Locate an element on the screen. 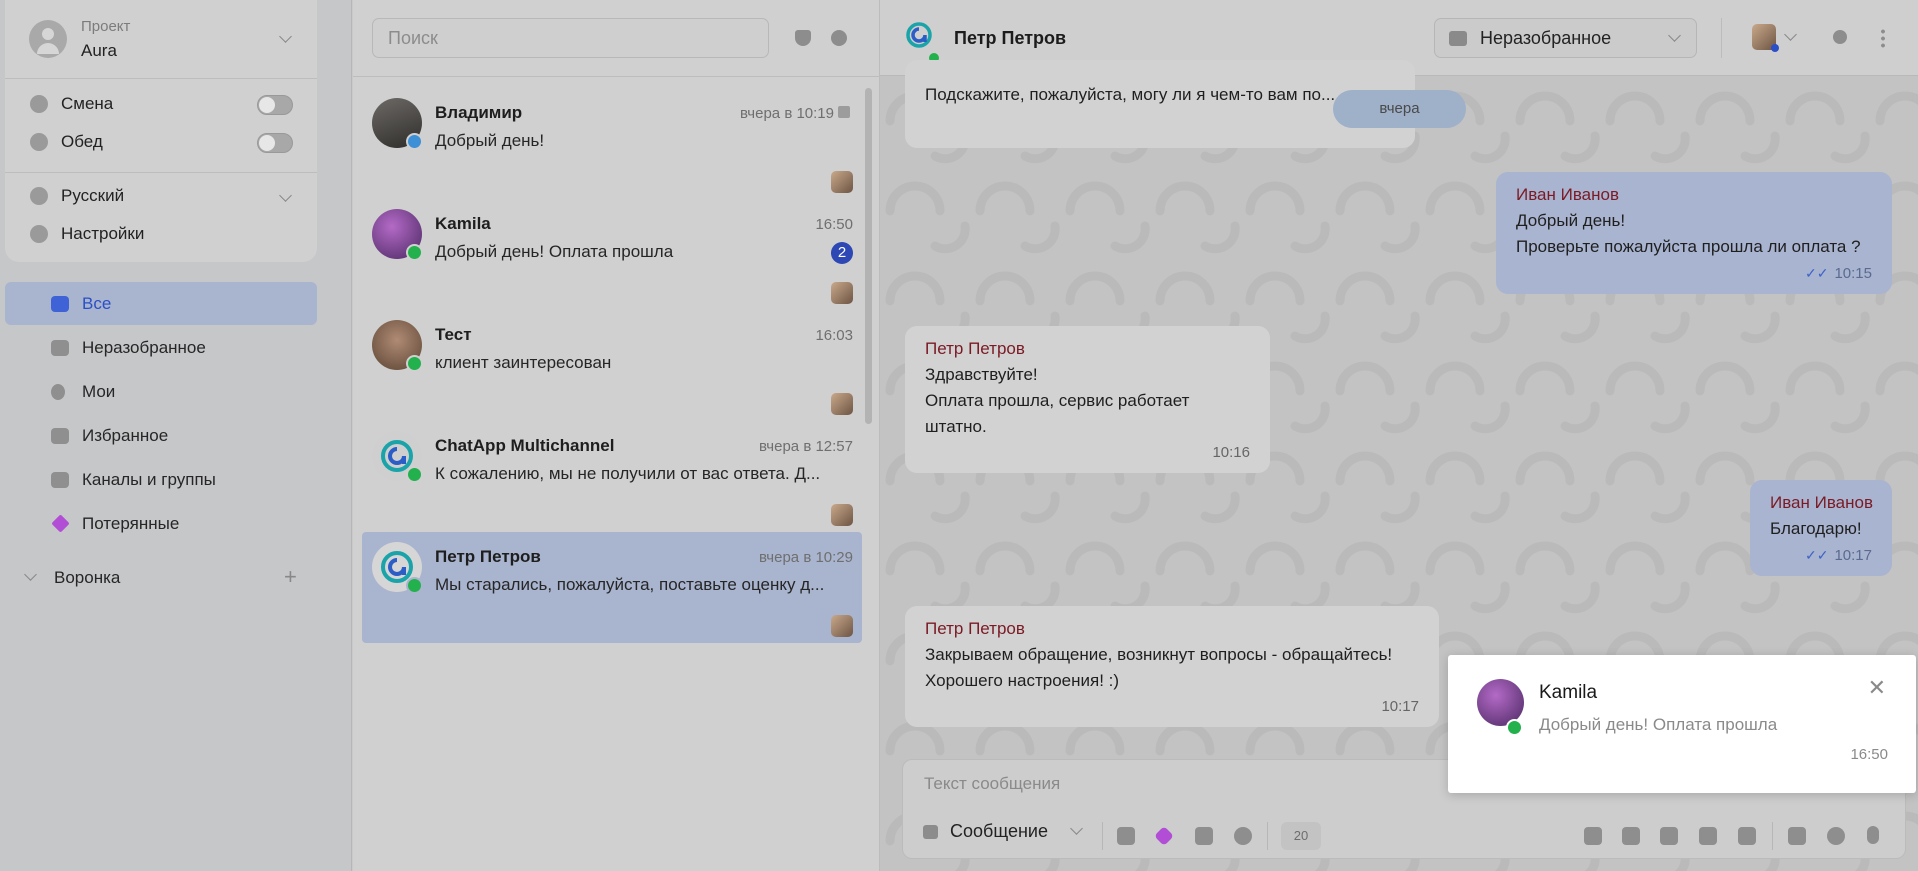 The image size is (1918, 871). message-text: Оплата прошла, сервис работает штатно. is located at coordinates (1057, 413).